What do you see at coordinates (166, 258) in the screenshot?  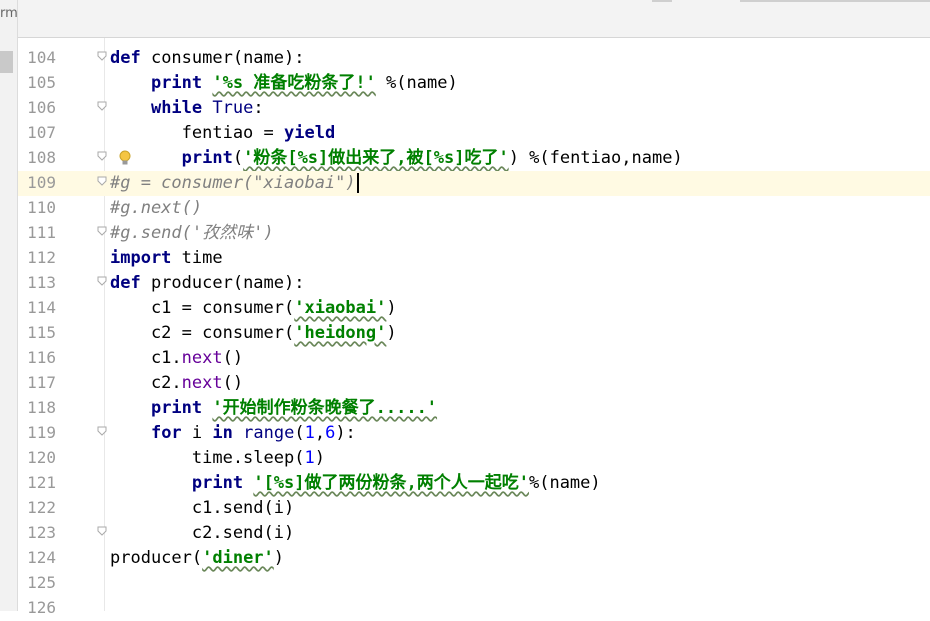 I see `code-text: import time` at bounding box center [166, 258].